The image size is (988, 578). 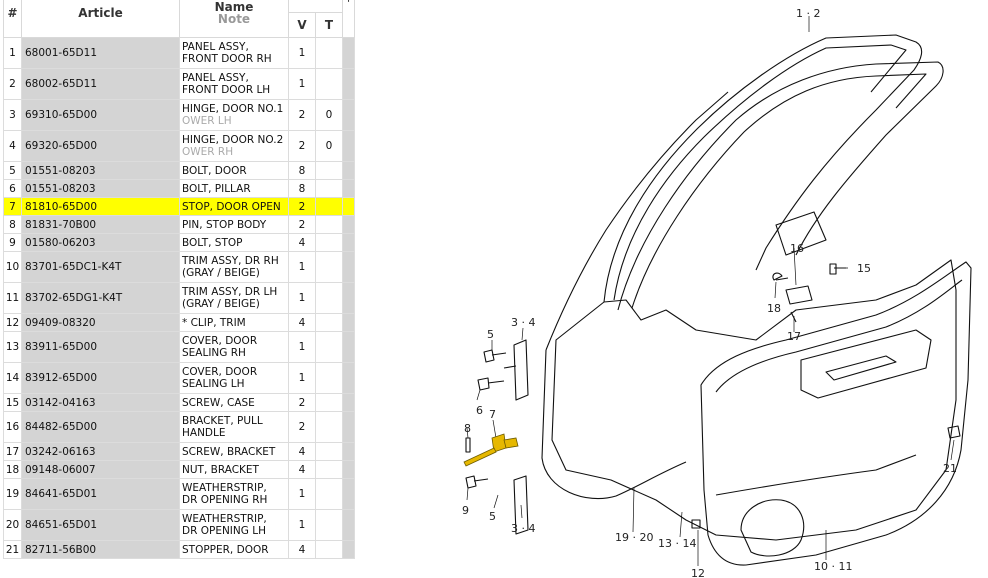 I want to click on article-number: 82711-56B00, so click(x=100, y=549).